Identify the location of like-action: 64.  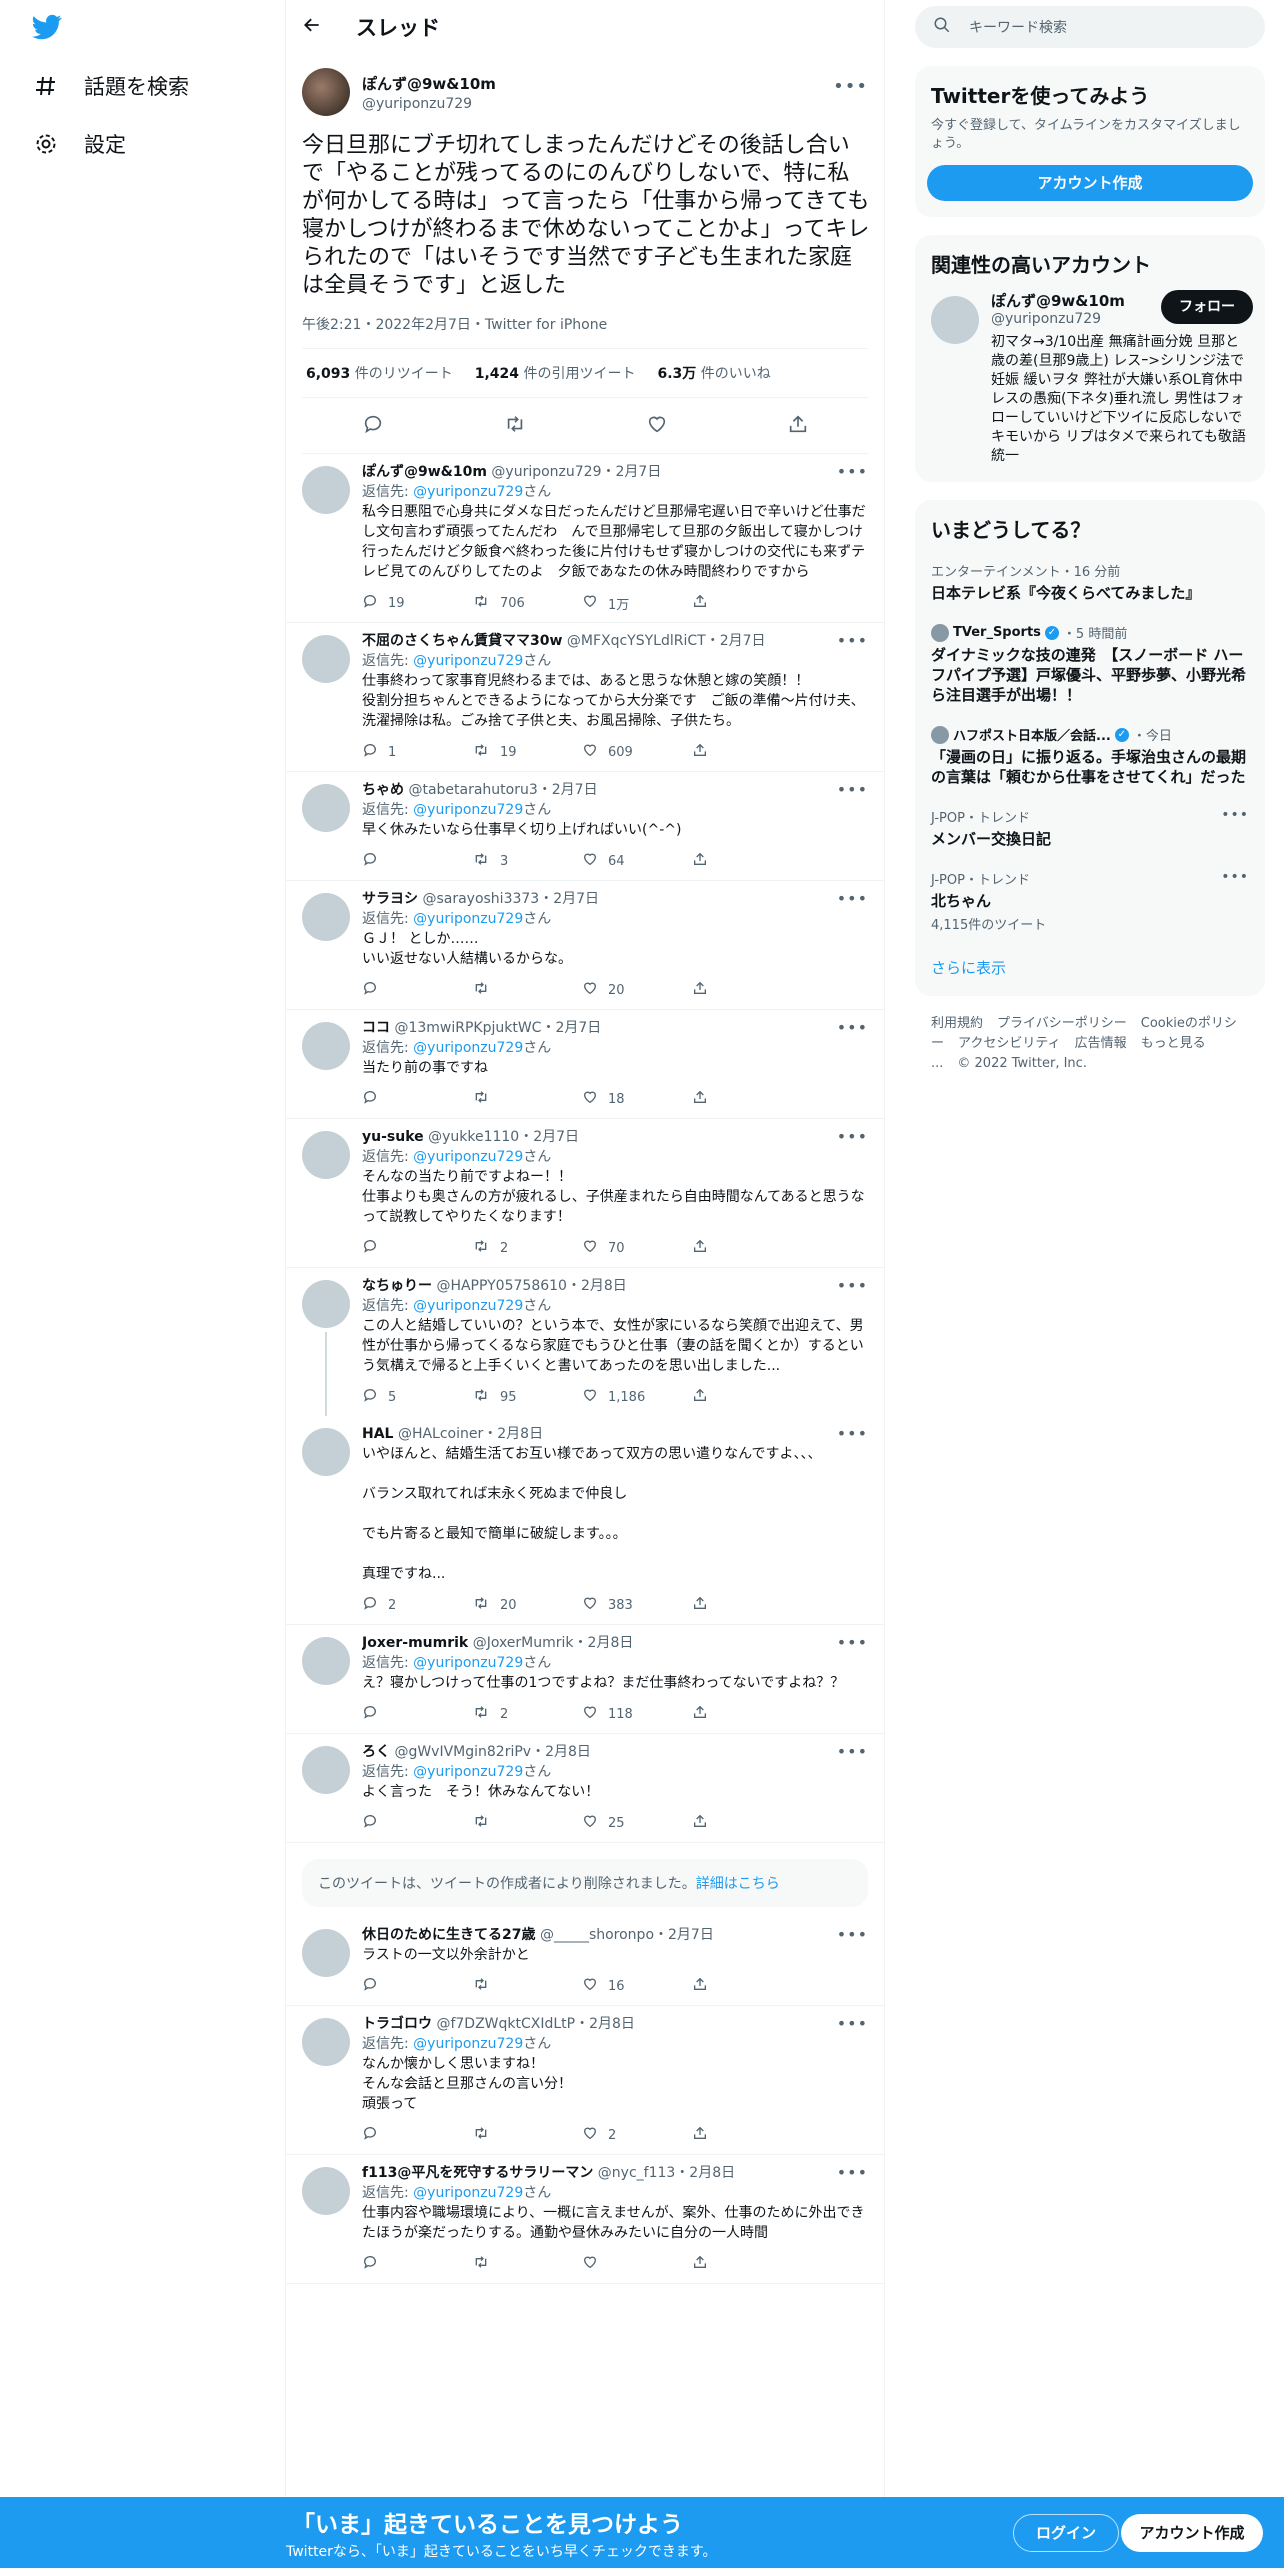
(637, 861).